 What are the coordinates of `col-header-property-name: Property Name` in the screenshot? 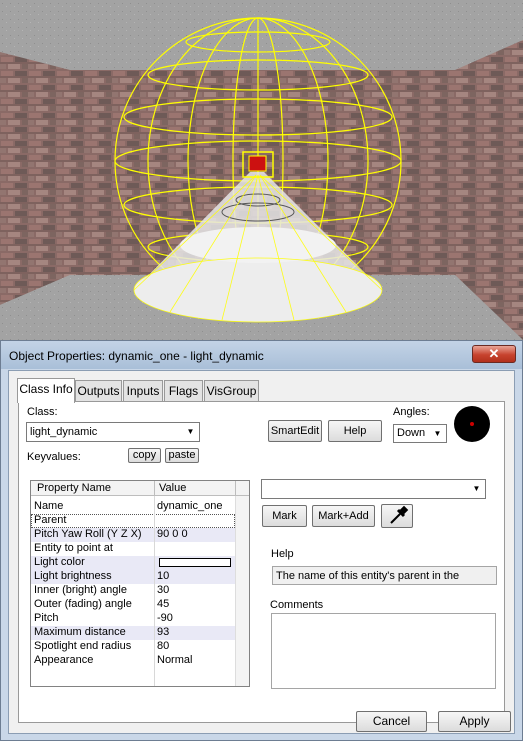 It's located at (74, 488).